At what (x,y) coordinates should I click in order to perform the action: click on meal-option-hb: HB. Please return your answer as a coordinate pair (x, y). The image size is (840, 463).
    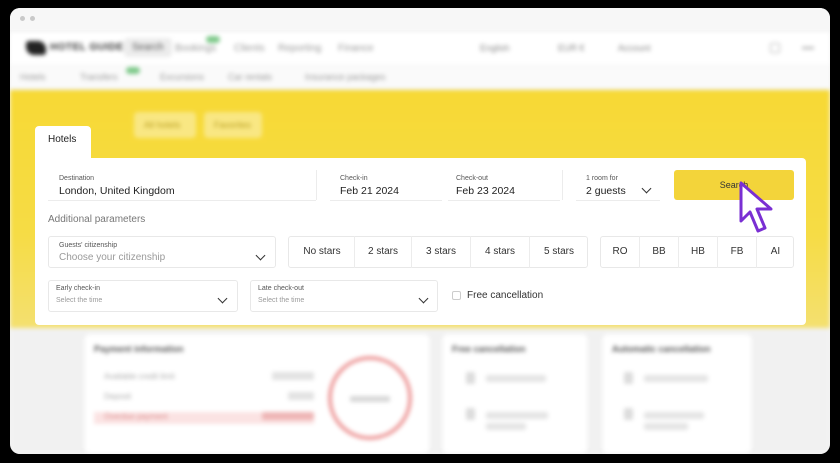
    Looking at the image, I should click on (698, 251).